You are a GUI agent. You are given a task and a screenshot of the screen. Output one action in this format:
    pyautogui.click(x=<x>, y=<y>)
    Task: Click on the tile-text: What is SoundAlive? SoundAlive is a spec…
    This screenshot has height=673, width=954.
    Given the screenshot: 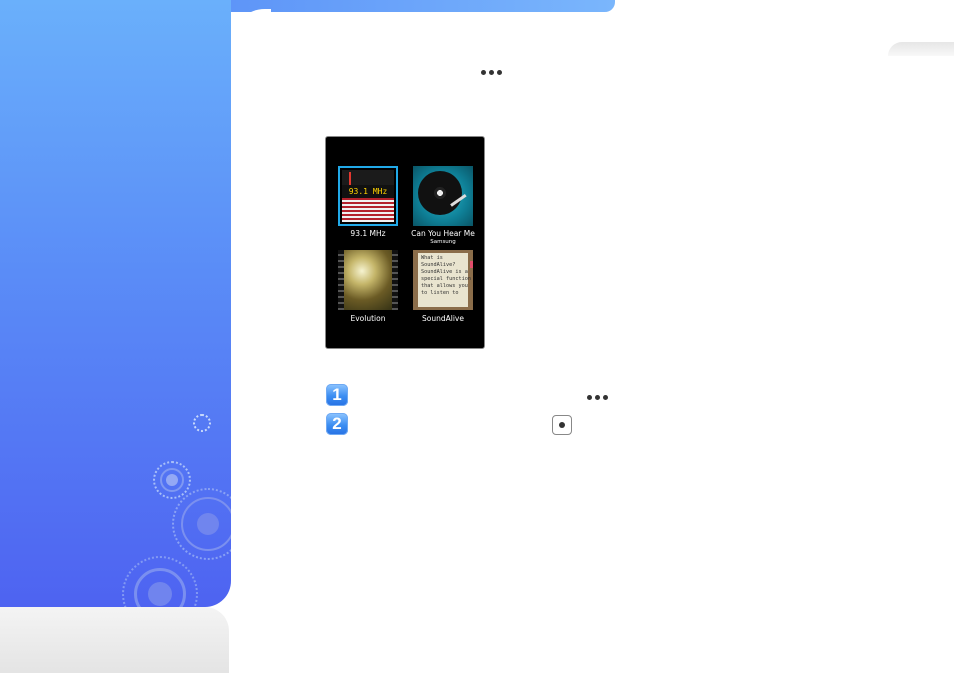 What is the action you would take?
    pyautogui.click(x=443, y=280)
    